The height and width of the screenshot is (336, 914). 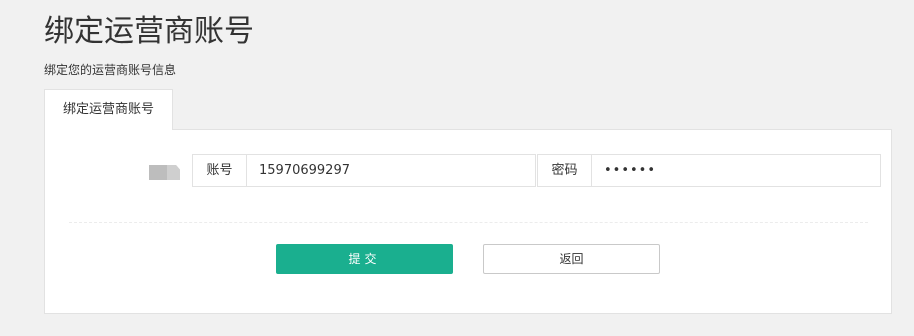 I want to click on page-subtitle: 绑定您的运营商账号信息, so click(x=110, y=70).